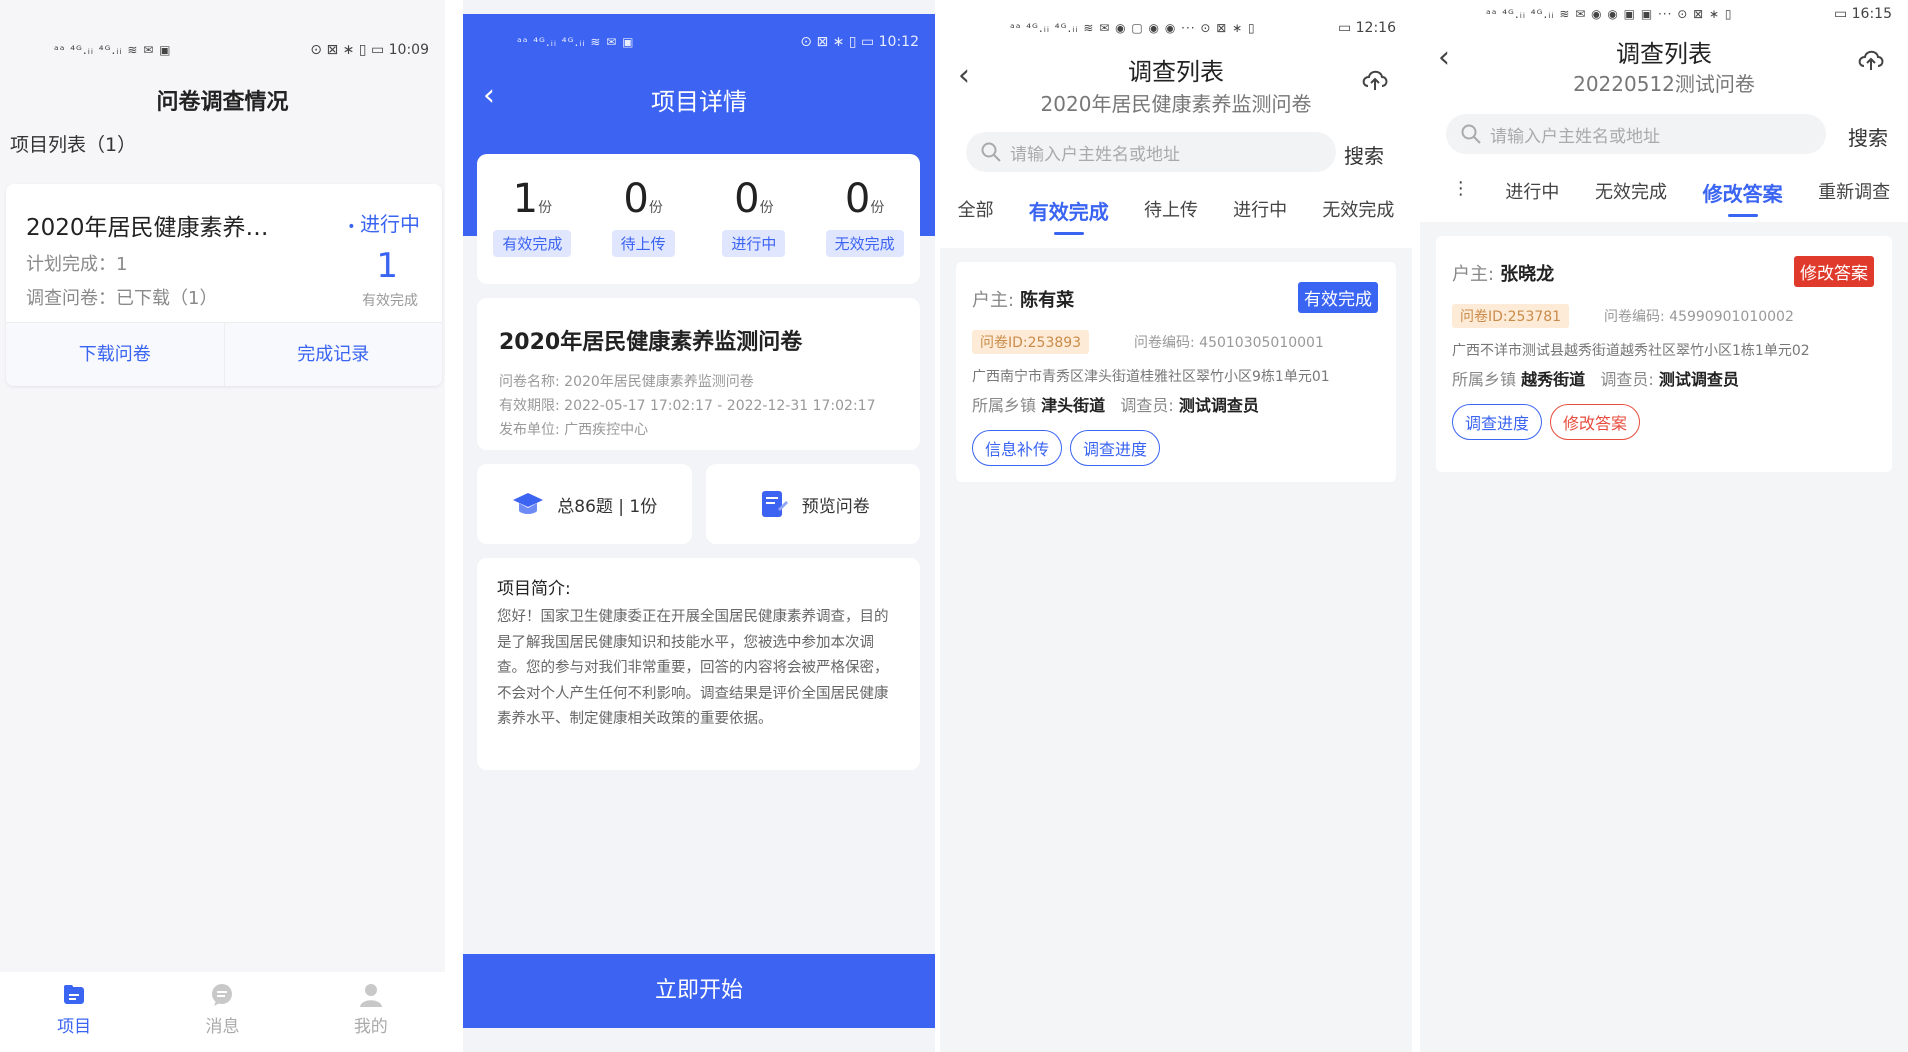  I want to click on address: 广西不详市测试县越秀街道越秀社区翠竹小区1栋1单元02, so click(1631, 351).